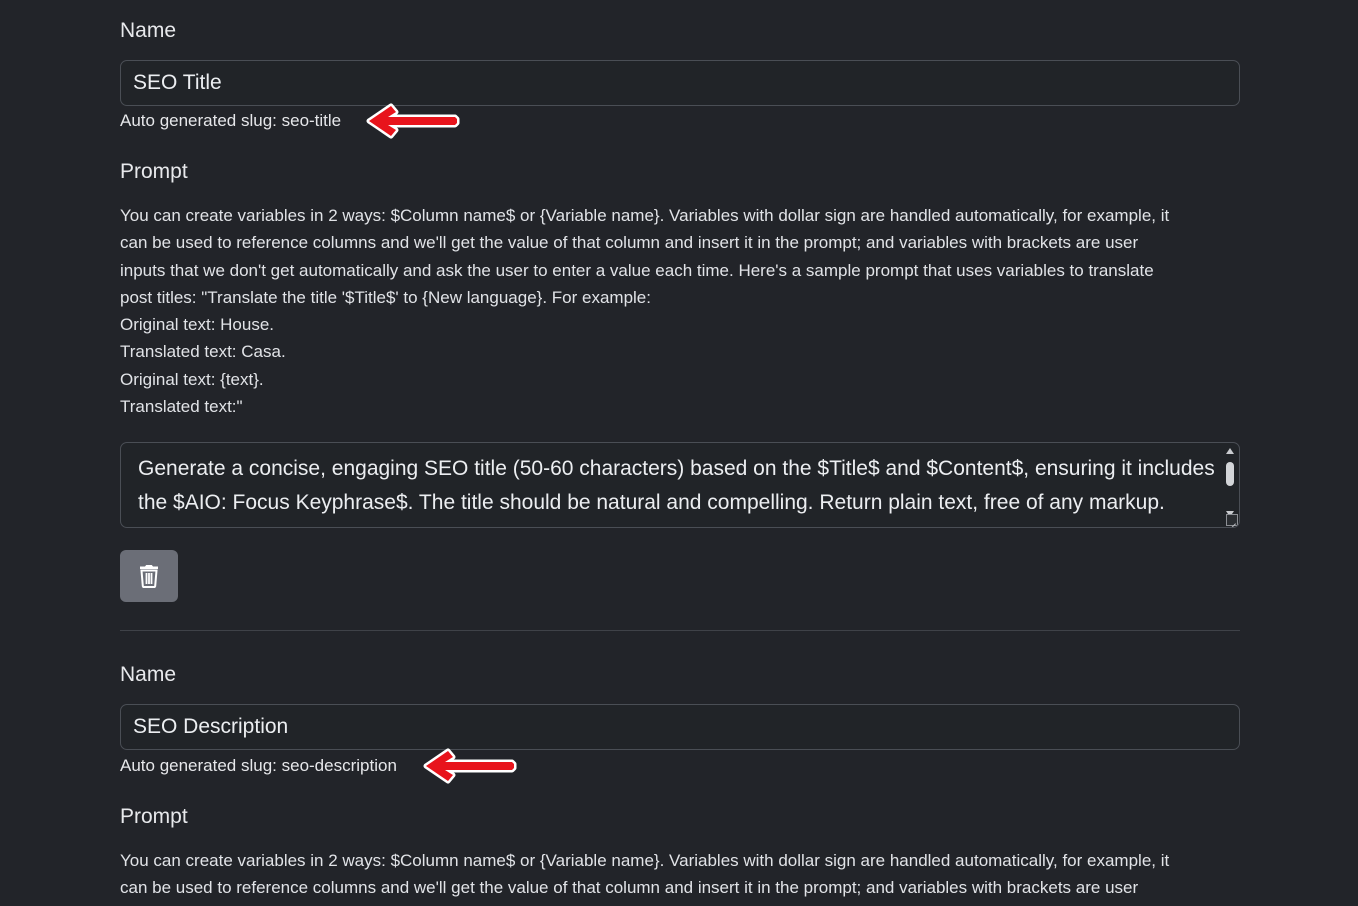 The height and width of the screenshot is (906, 1358). What do you see at coordinates (203, 352) in the screenshot?
I see `help-line: Translated text: Casa.` at bounding box center [203, 352].